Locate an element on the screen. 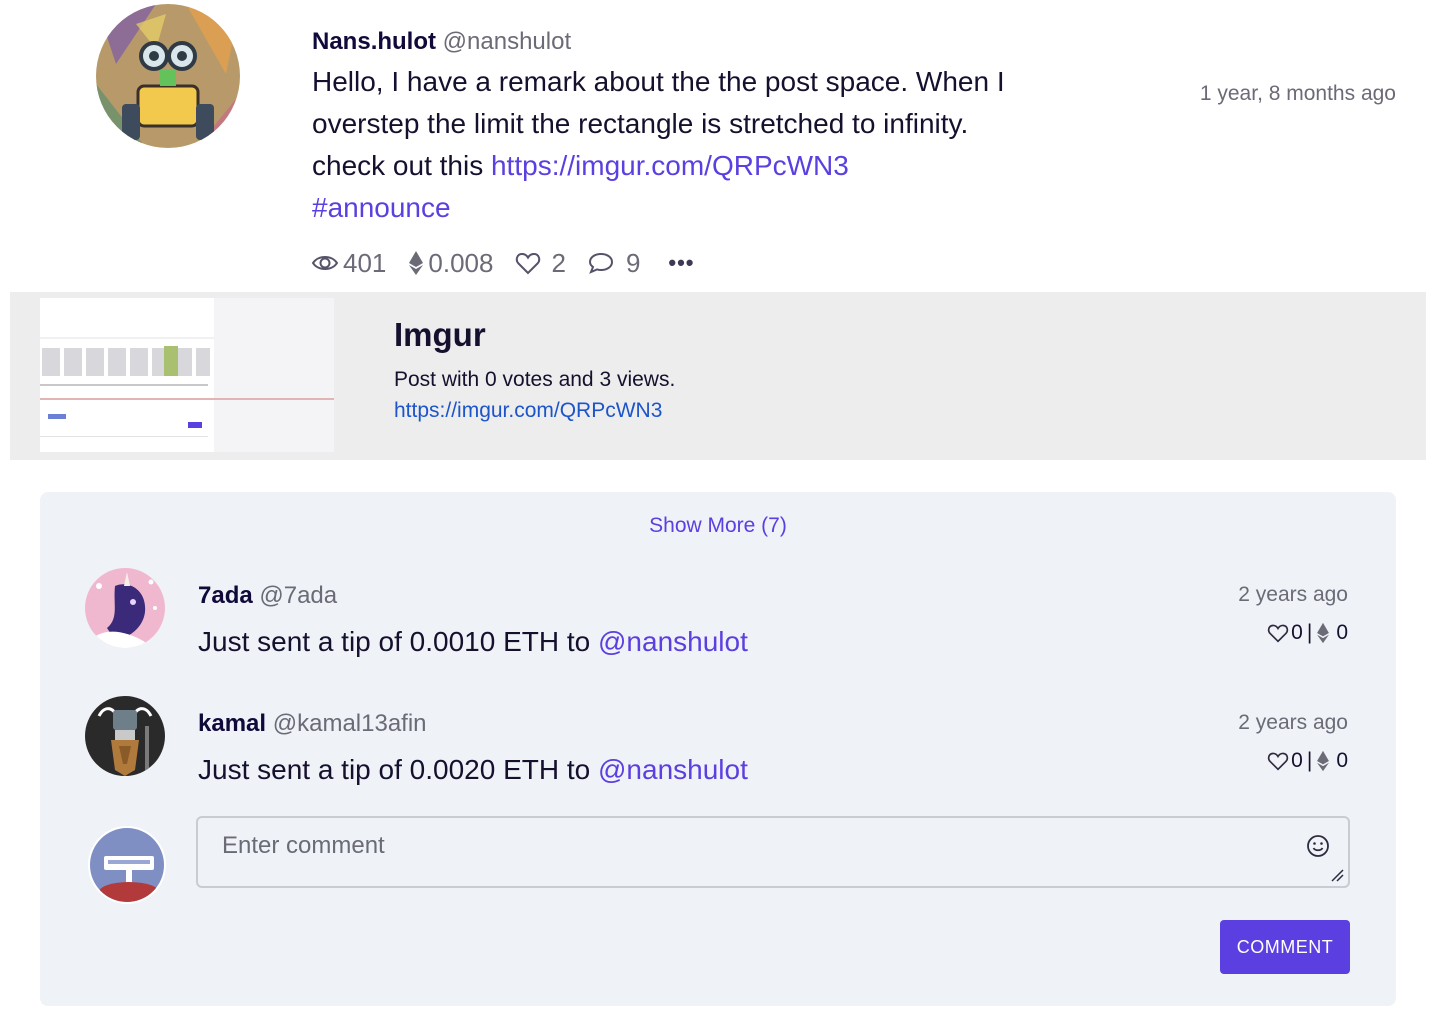 This screenshot has height=1026, width=1432. comment-input is located at coordinates (773, 852).